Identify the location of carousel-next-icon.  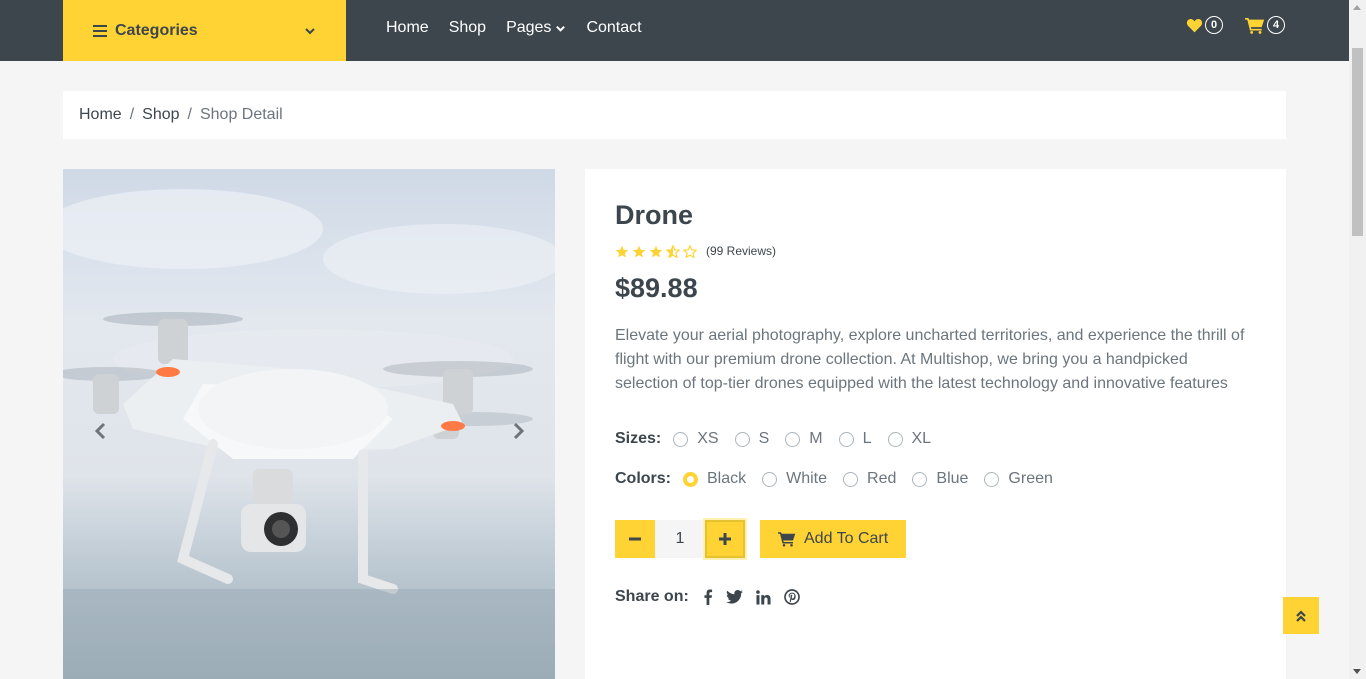
(518, 431).